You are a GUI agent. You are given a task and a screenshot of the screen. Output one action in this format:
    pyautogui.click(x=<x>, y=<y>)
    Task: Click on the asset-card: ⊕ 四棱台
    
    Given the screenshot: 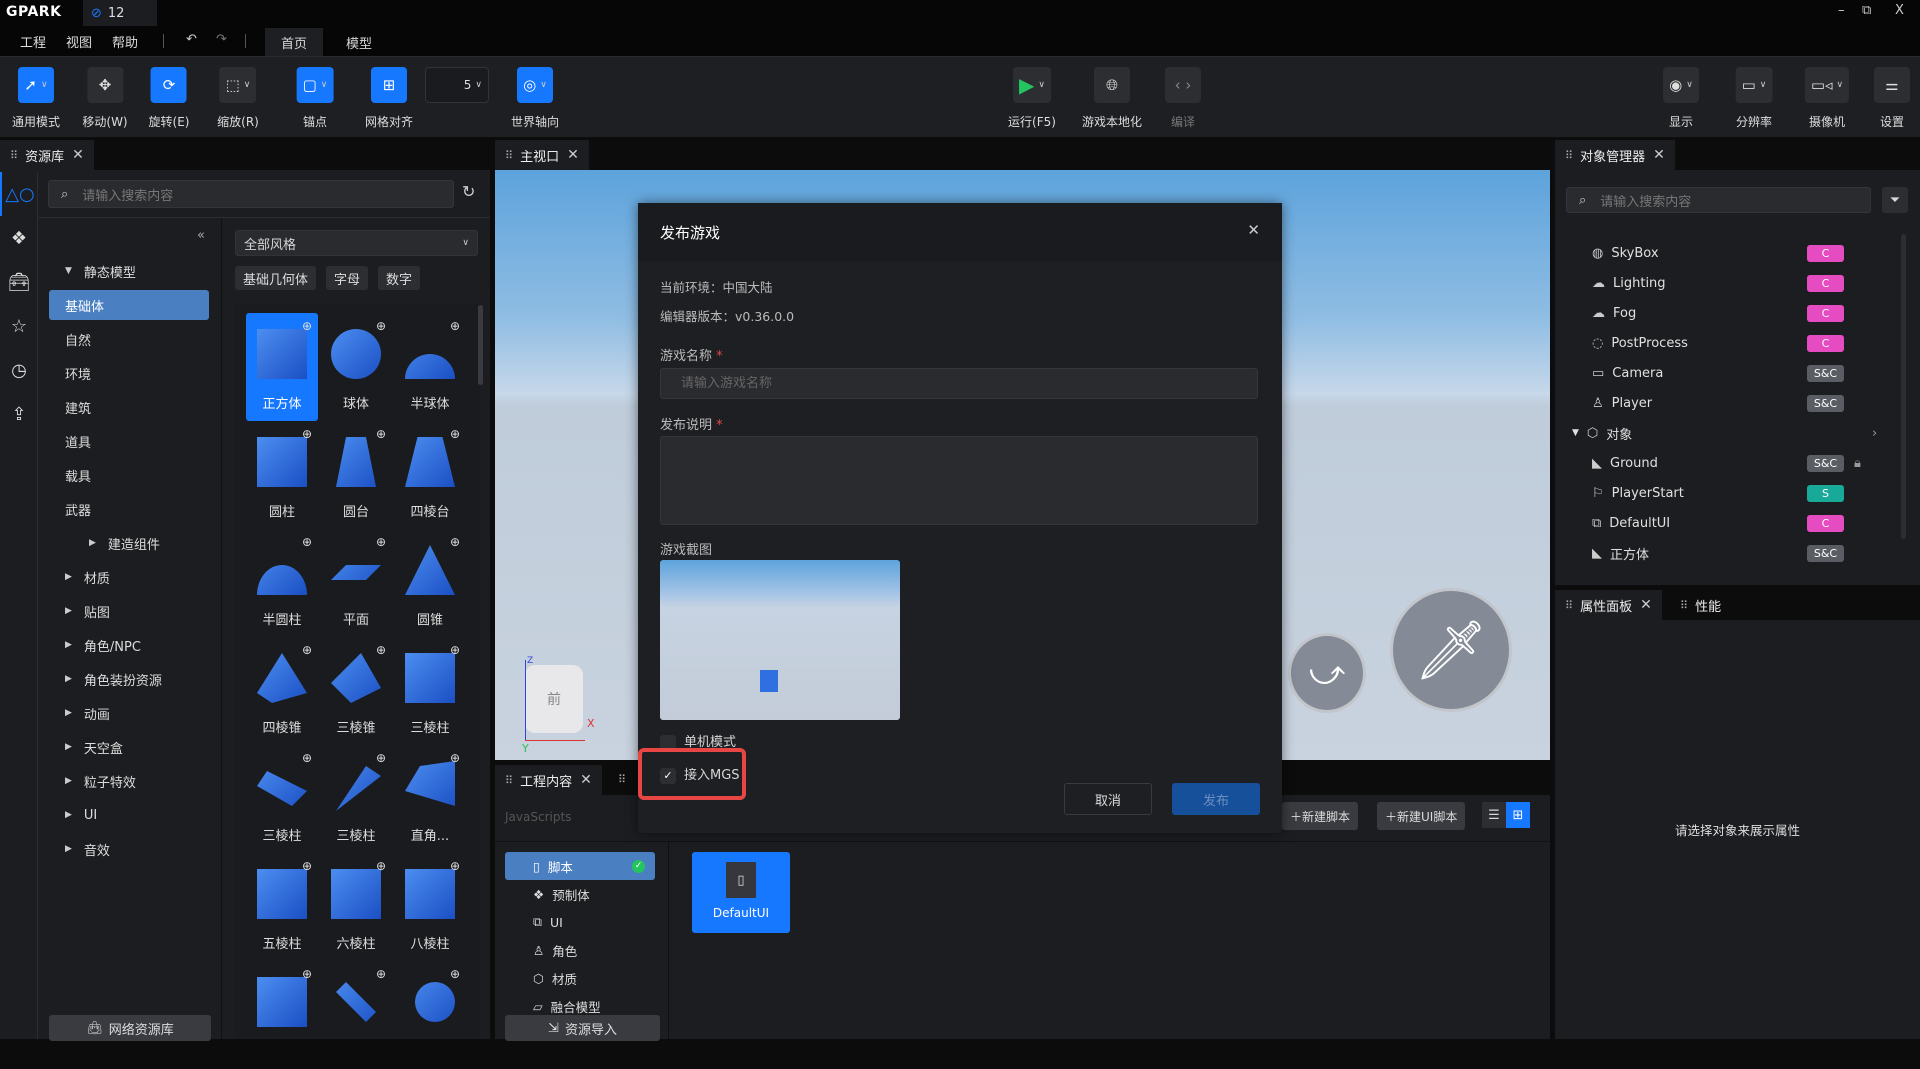 What is the action you would take?
    pyautogui.click(x=430, y=475)
    